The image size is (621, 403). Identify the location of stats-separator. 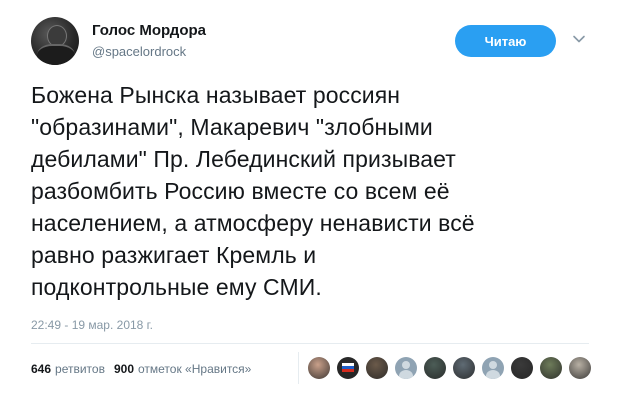
(298, 368).